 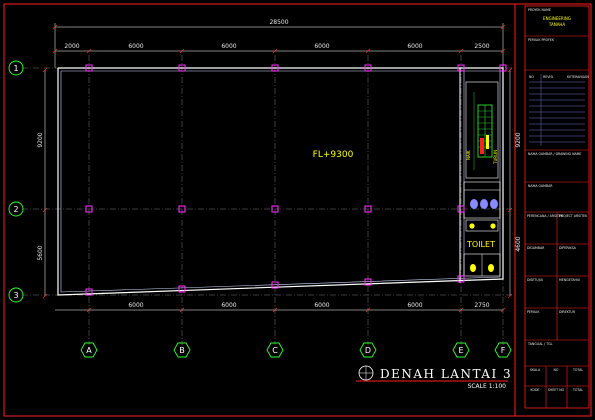 What do you see at coordinates (539, 10) in the screenshot?
I see `tb-project-label: PROYEK NAME` at bounding box center [539, 10].